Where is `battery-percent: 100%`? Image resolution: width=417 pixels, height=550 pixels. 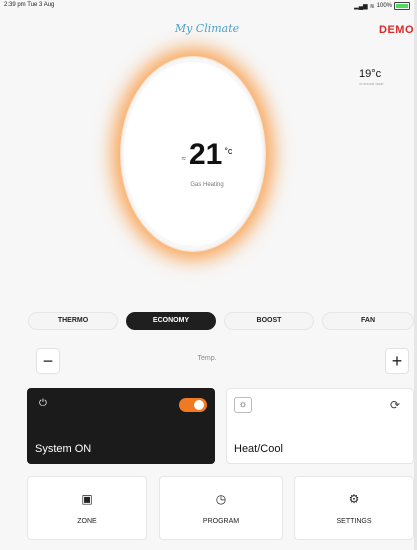 battery-percent: 100% is located at coordinates (384, 6).